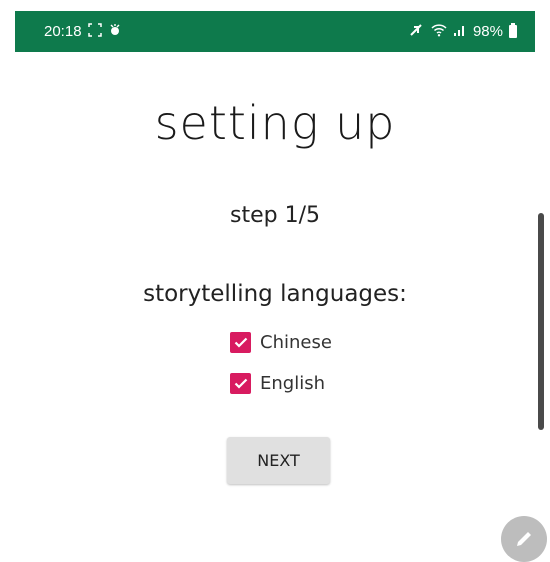 The image size is (550, 562). I want to click on mute-icon, so click(417, 31).